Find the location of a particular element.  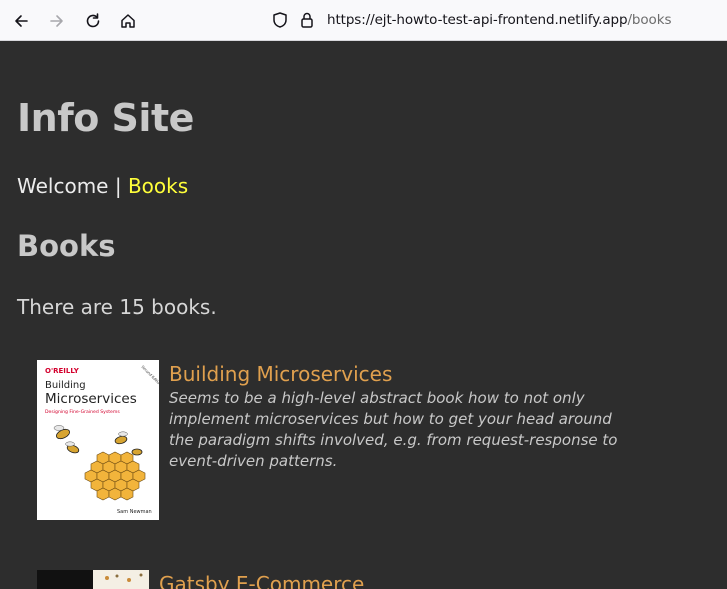

back-arrow-icon is located at coordinates (21, 21).